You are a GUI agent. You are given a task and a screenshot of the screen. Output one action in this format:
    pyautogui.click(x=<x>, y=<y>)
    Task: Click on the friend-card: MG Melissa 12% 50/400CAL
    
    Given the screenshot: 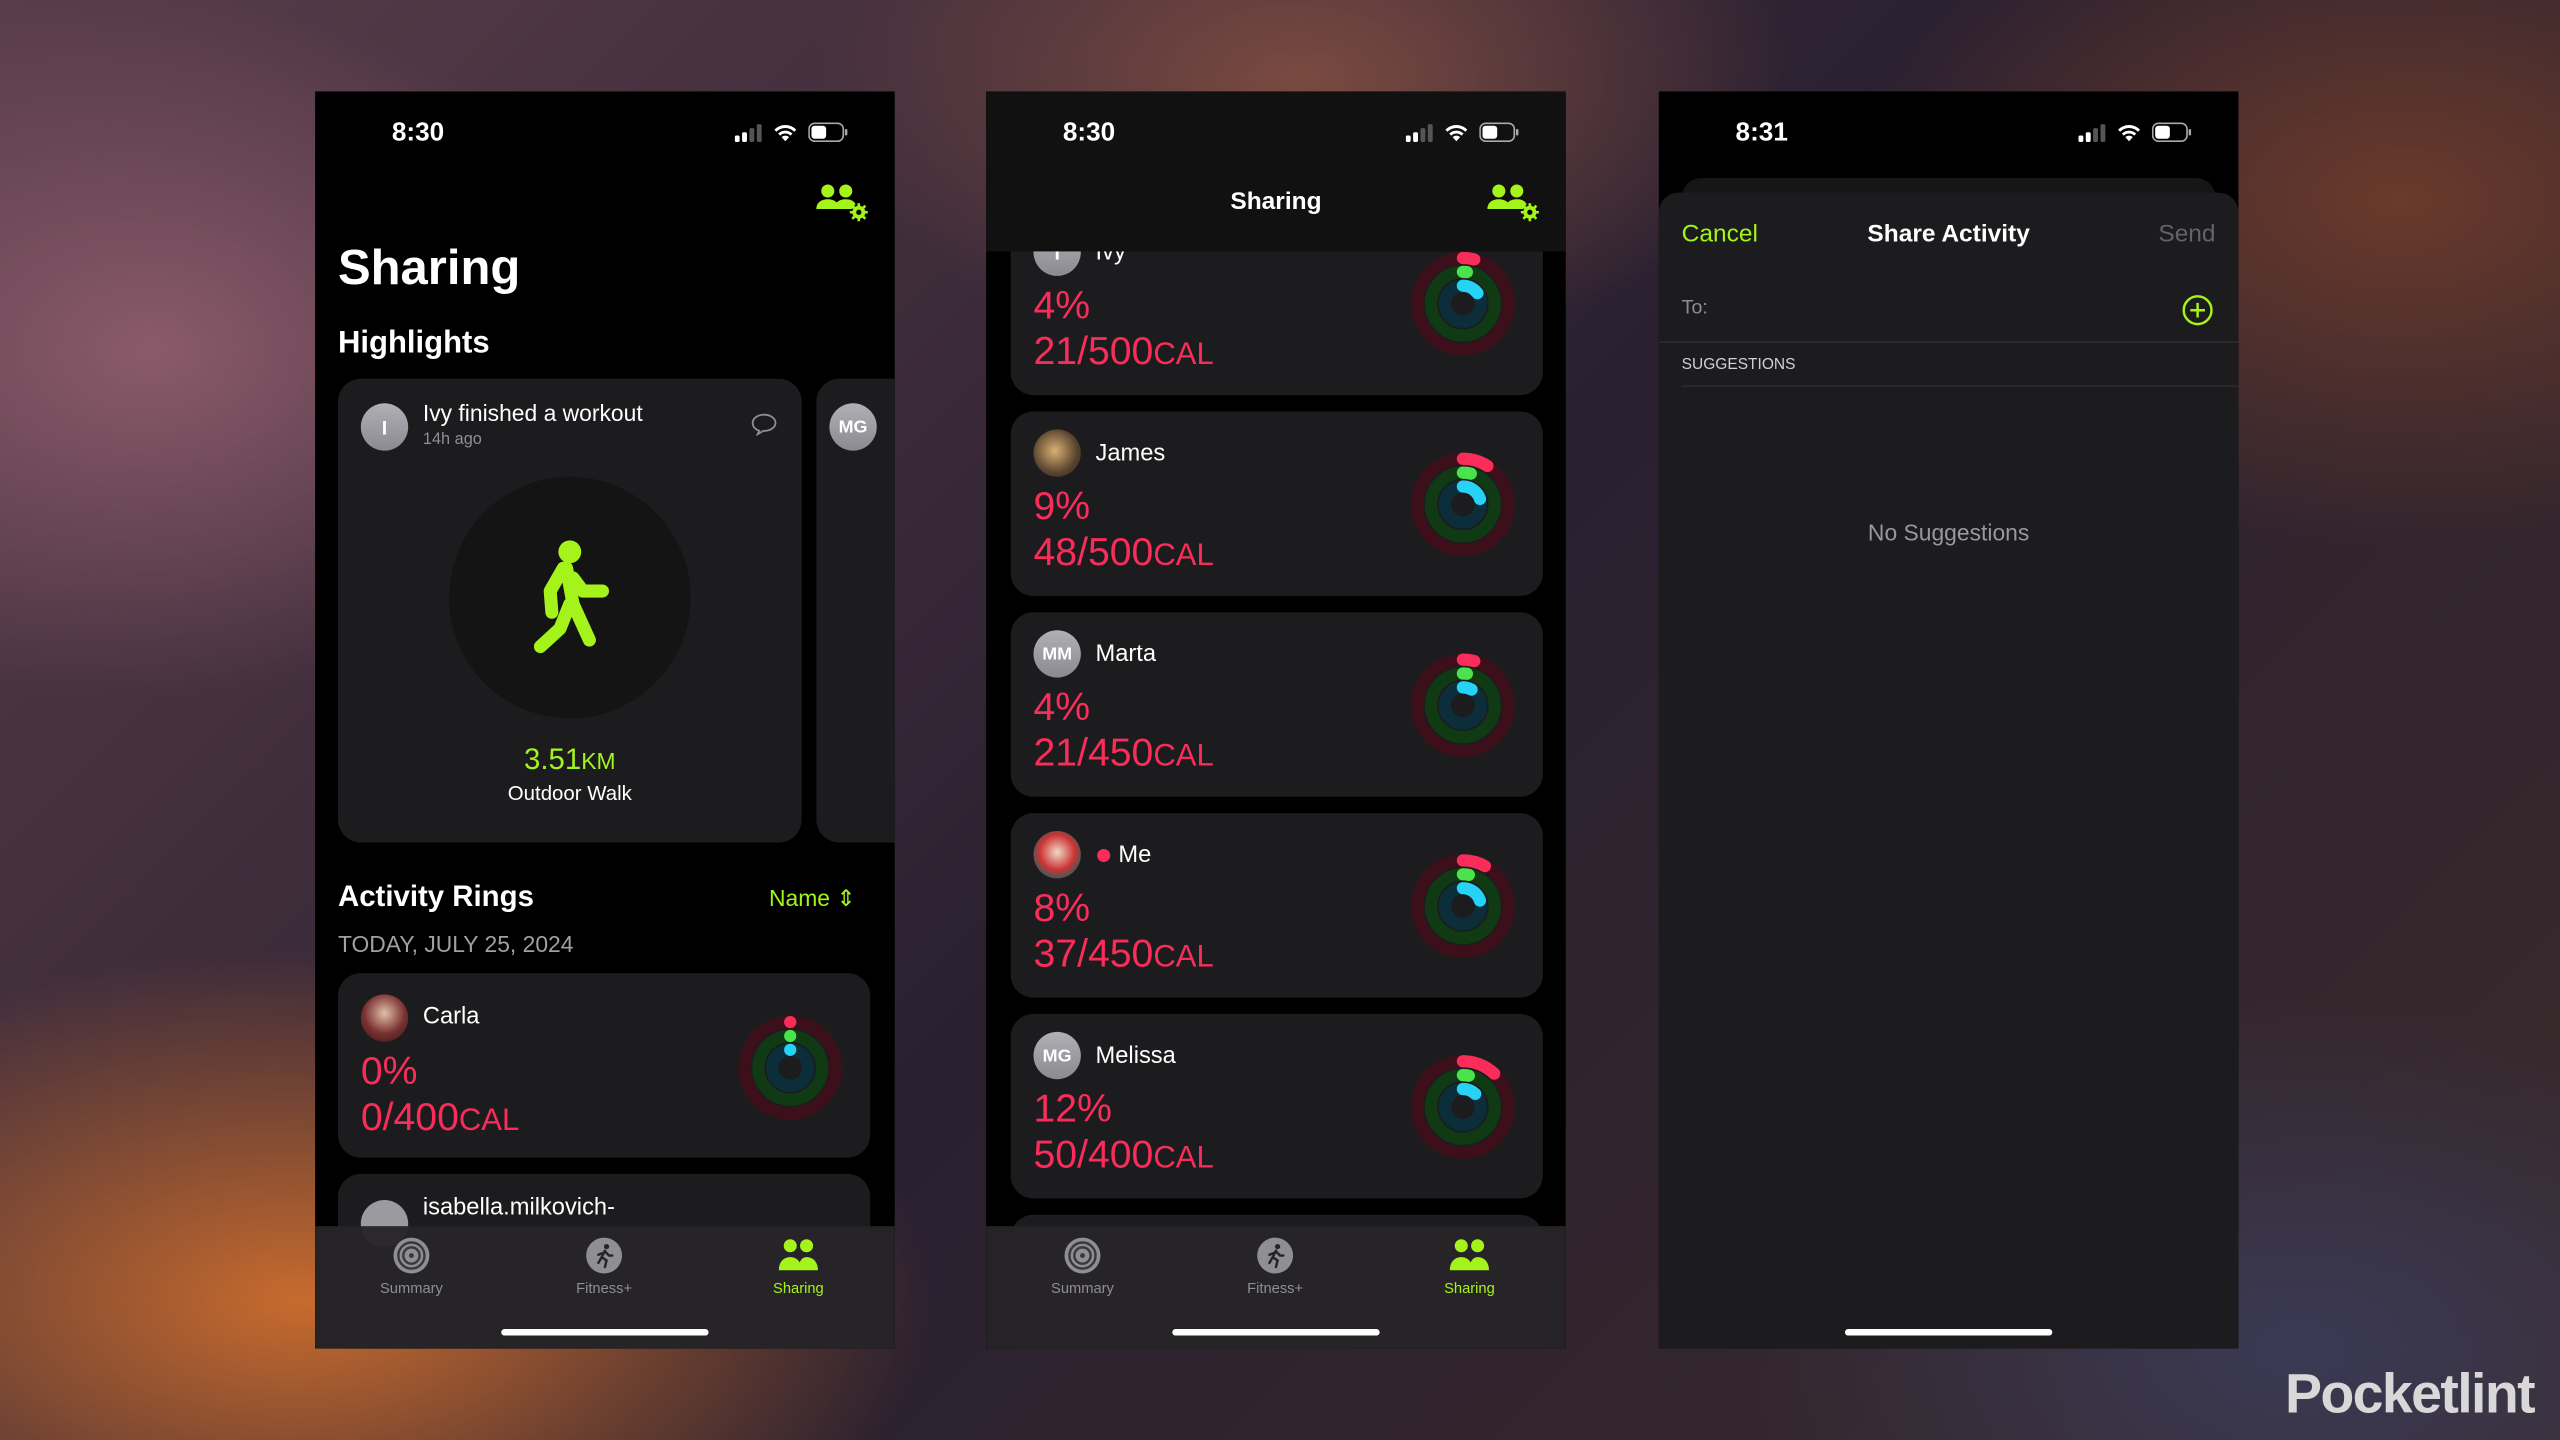 What is the action you would take?
    pyautogui.click(x=1276, y=1106)
    